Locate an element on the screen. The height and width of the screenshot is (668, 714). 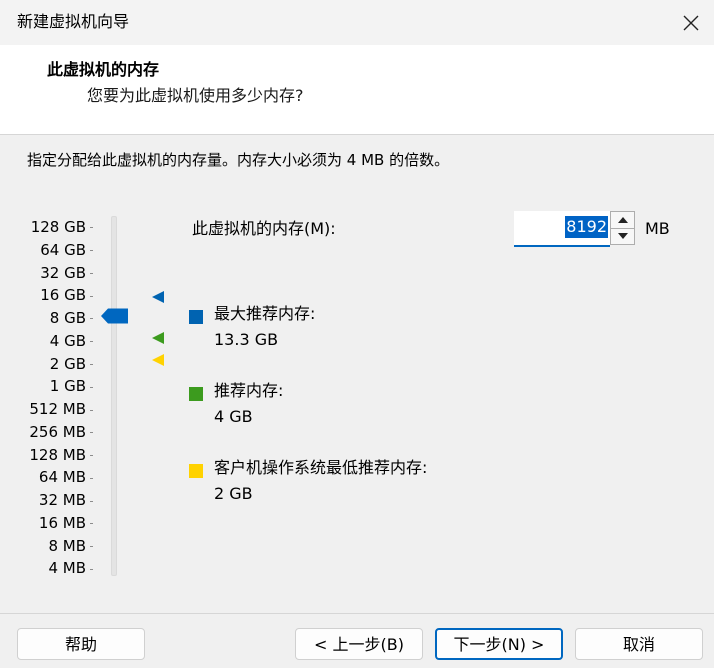
scale-label: 128 GB is located at coordinates (47, 227).